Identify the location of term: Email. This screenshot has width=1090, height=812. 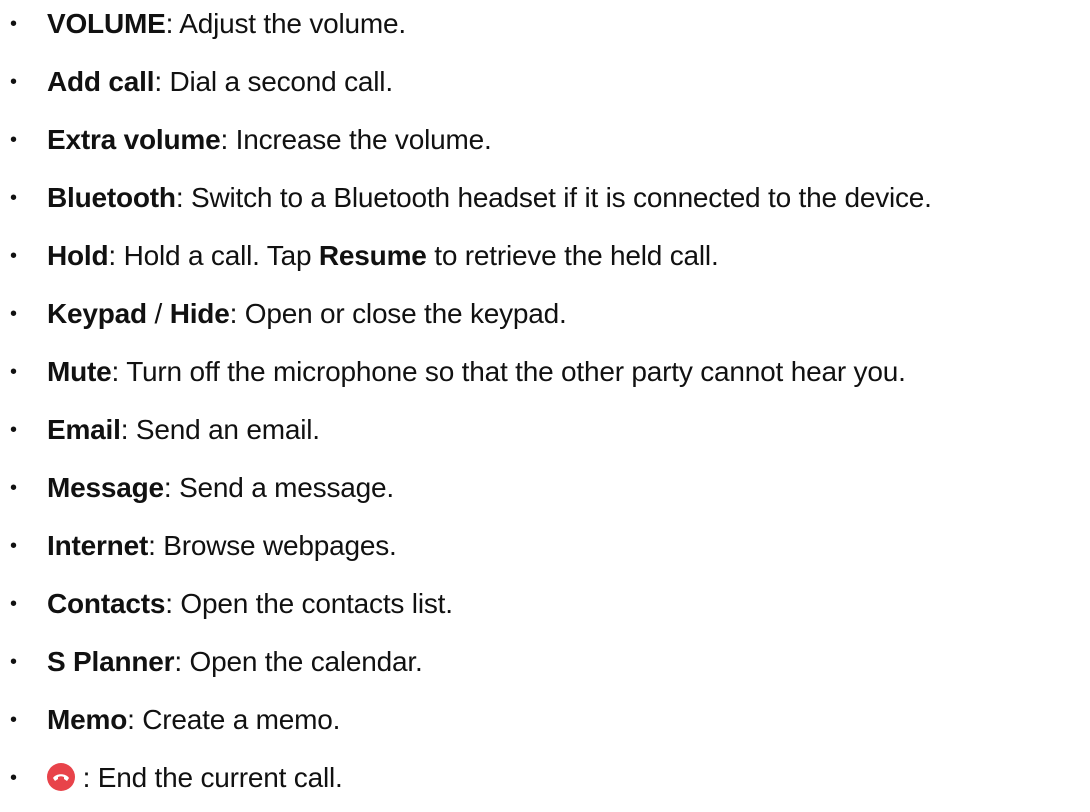
(84, 429).